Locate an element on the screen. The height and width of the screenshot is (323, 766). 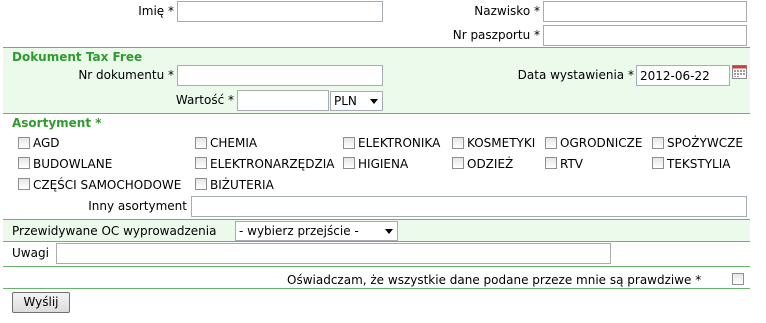
checkbox-tekstylia is located at coordinates (658, 163).